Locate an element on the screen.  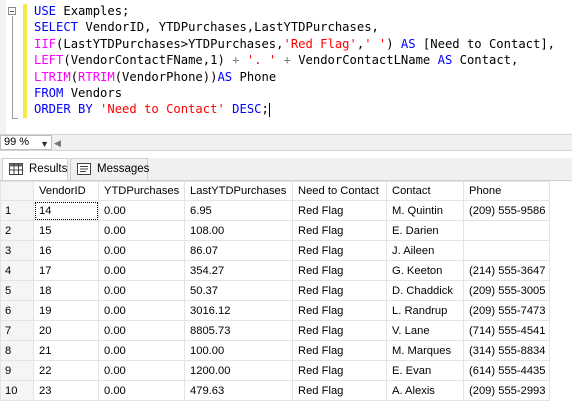
table-row: 2 15 0.00 108.00 Red Flag E. Darien is located at coordinates (275, 230).